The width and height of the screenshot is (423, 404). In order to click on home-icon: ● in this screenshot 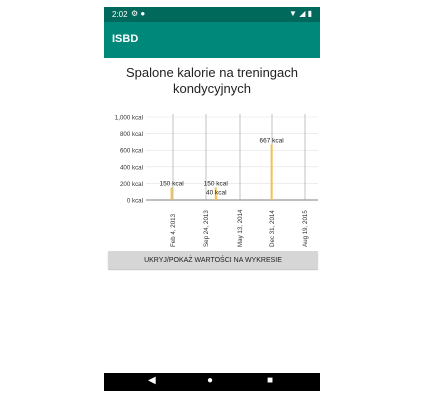, I will do `click(210, 380)`.